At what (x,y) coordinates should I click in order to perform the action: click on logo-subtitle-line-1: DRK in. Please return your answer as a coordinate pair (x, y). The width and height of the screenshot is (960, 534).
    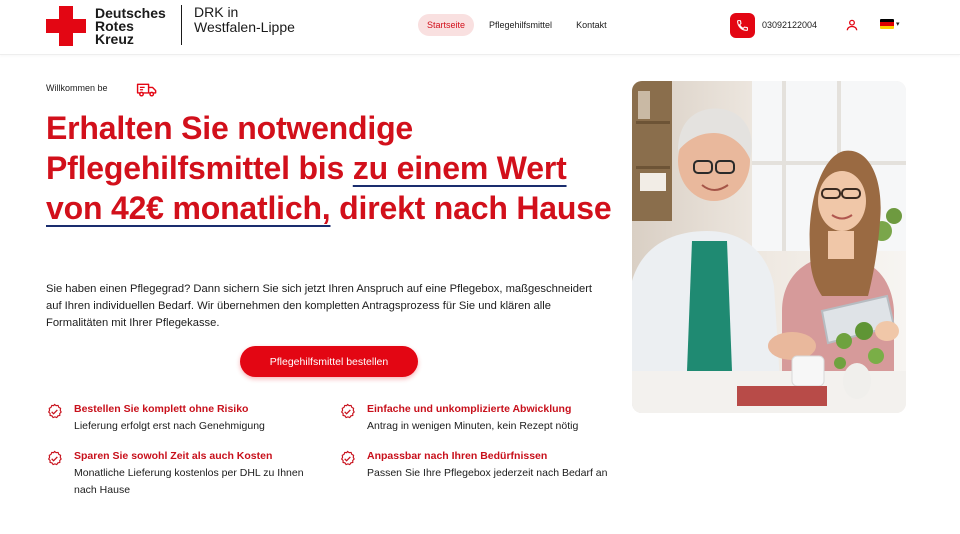
    Looking at the image, I should click on (216, 12).